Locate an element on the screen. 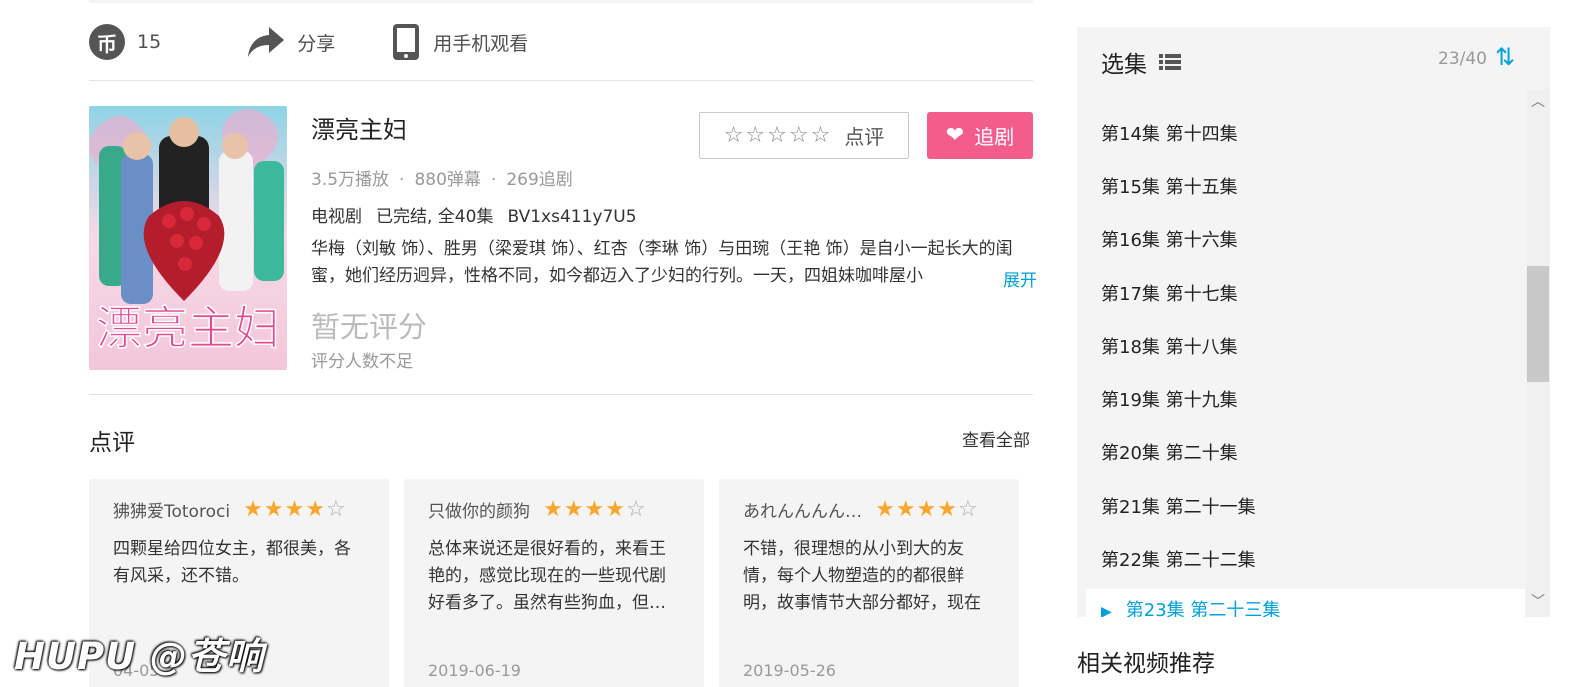 This screenshot has height=687, width=1589. view-all-link: 查看全部 is located at coordinates (996, 438).